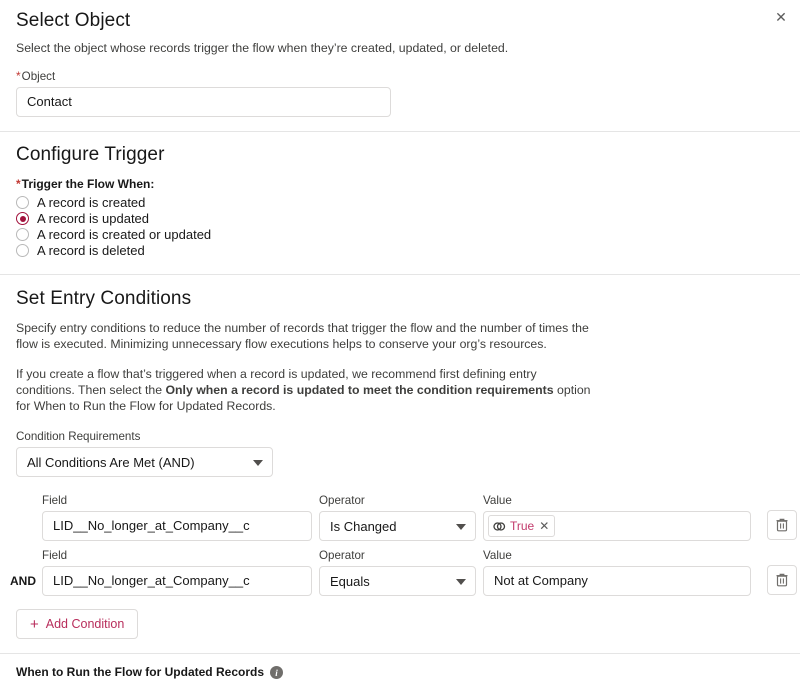  Describe the element at coordinates (78, 436) in the screenshot. I see `condition-requirements-label: Condition Requirements` at that location.